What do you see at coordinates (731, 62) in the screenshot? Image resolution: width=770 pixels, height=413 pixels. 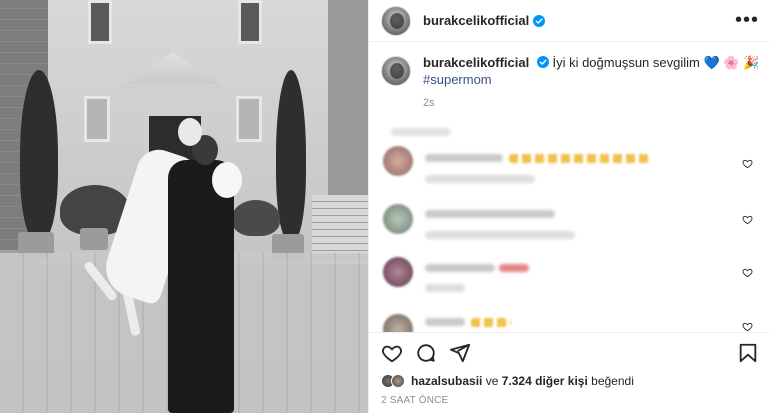 I see `flower-icon: 🌸` at bounding box center [731, 62].